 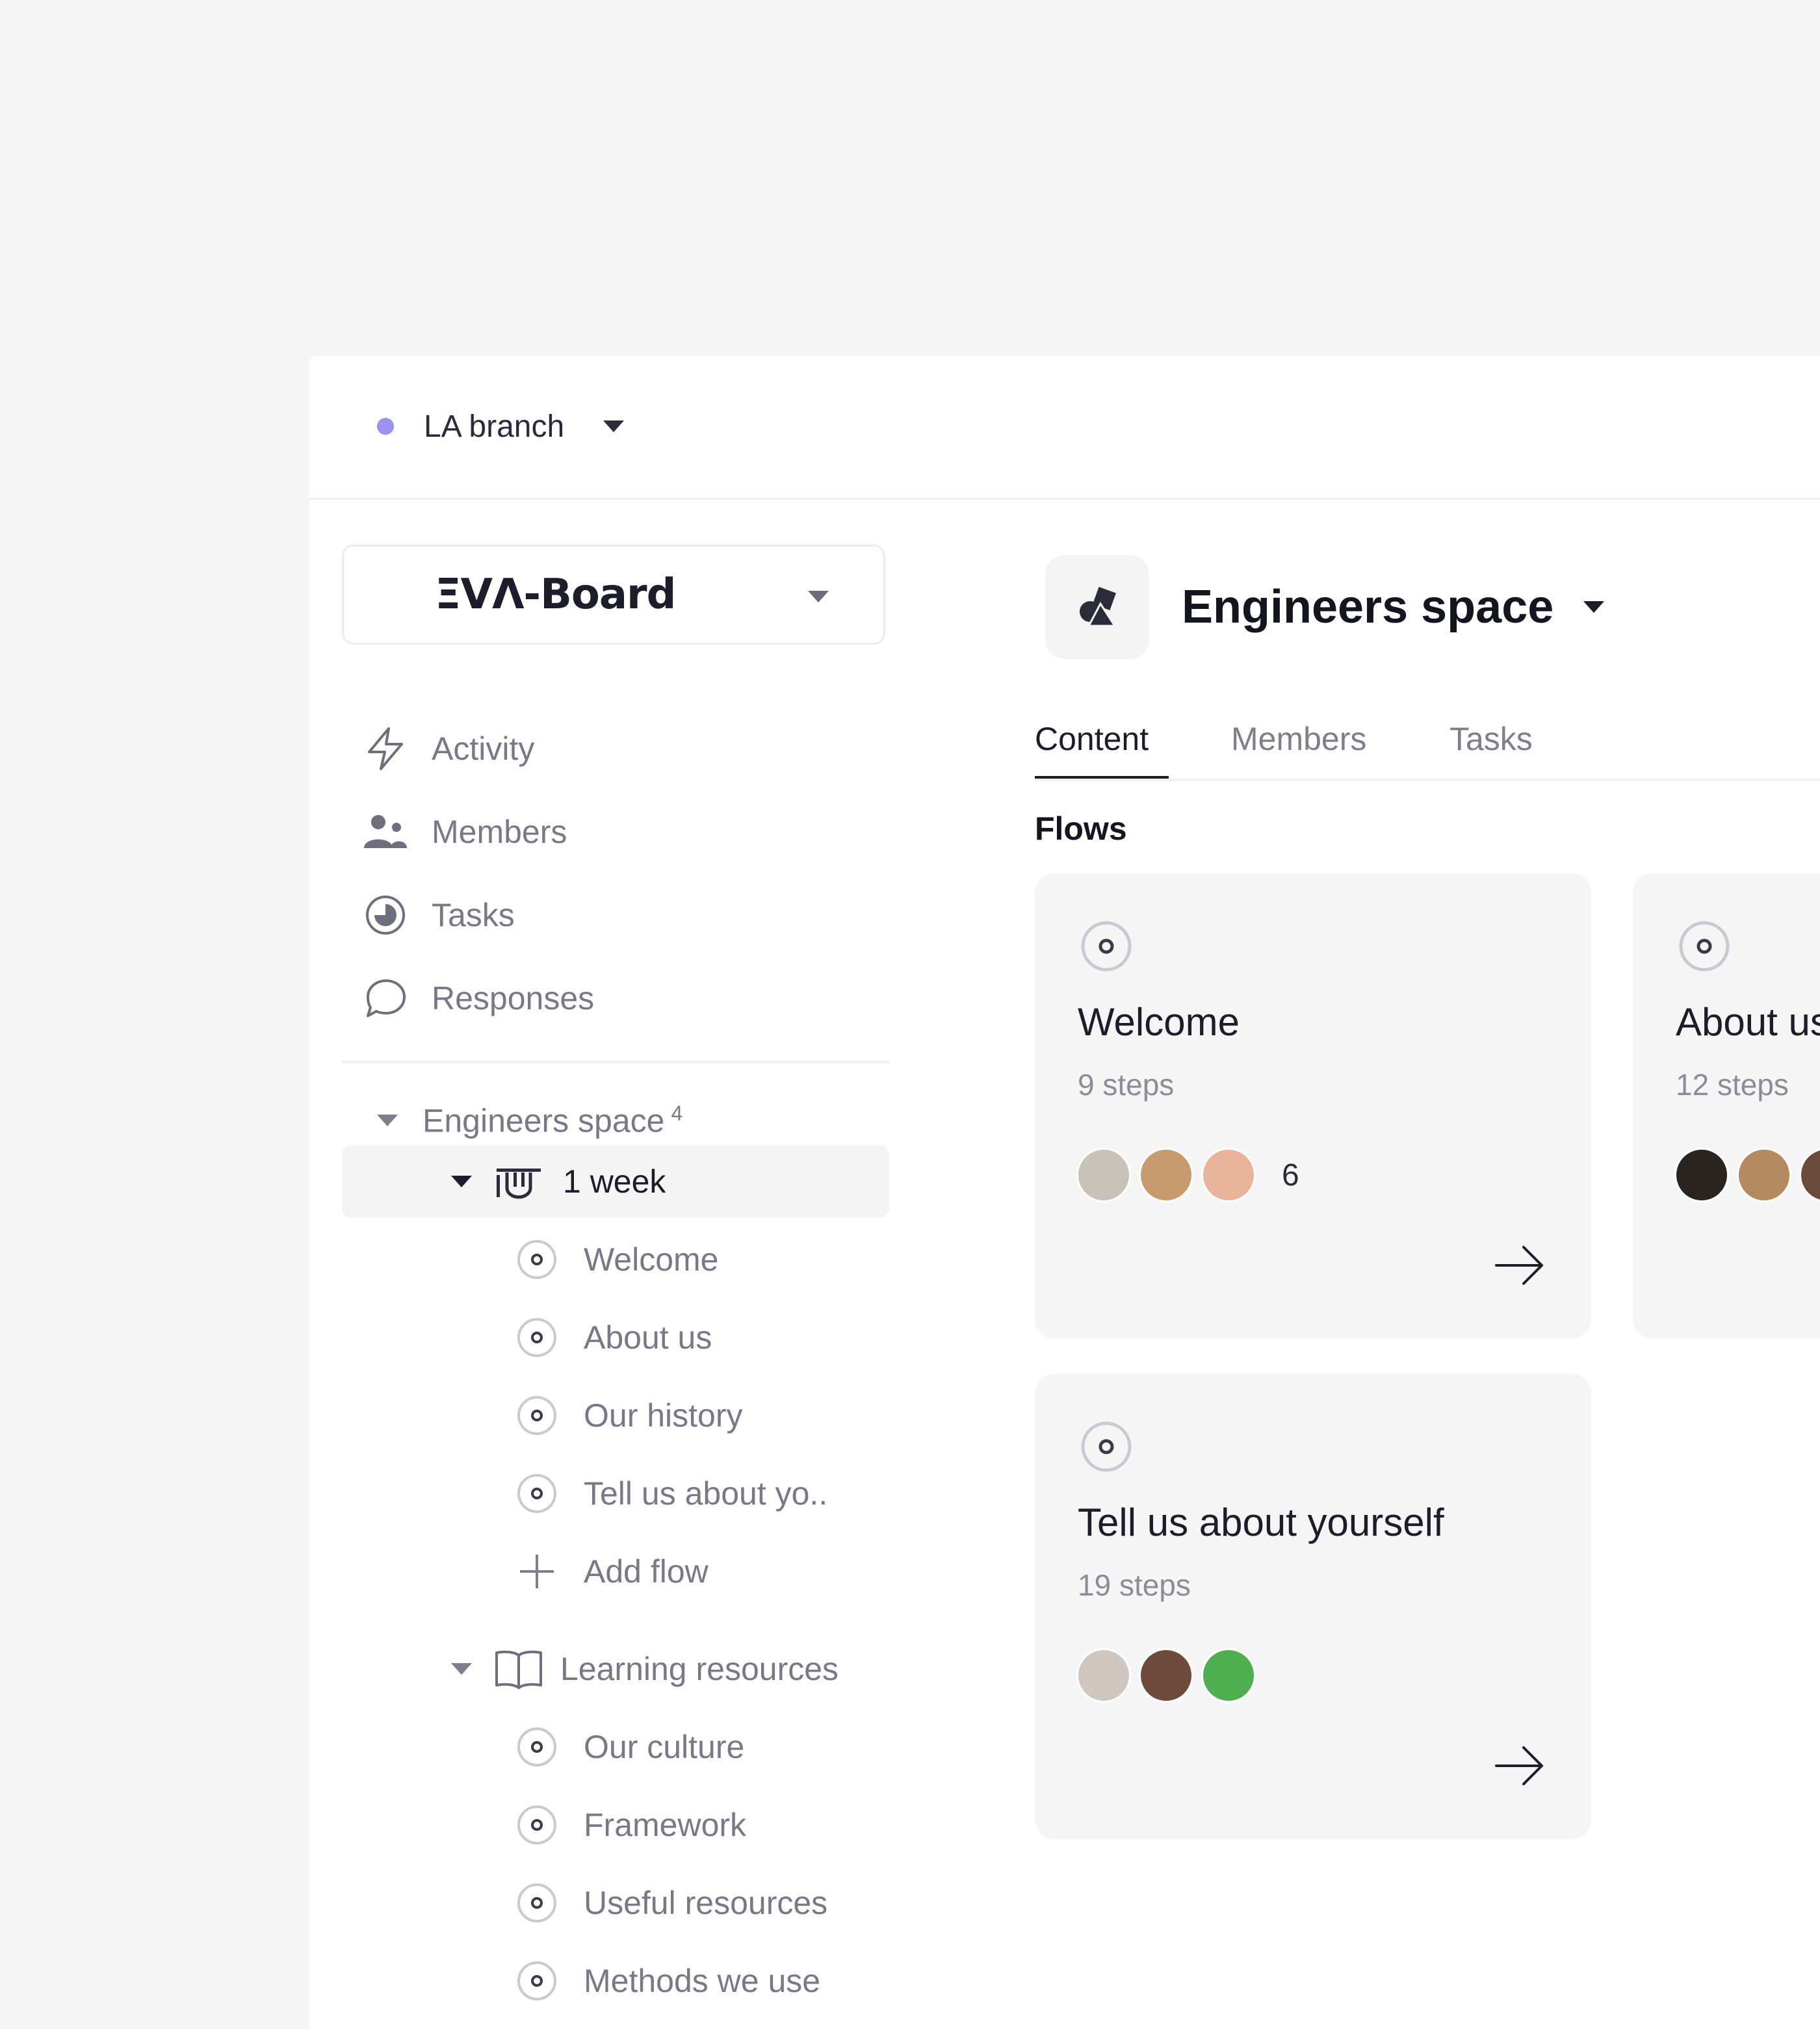 I want to click on flow-card-title: About us, so click(x=1748, y=1022).